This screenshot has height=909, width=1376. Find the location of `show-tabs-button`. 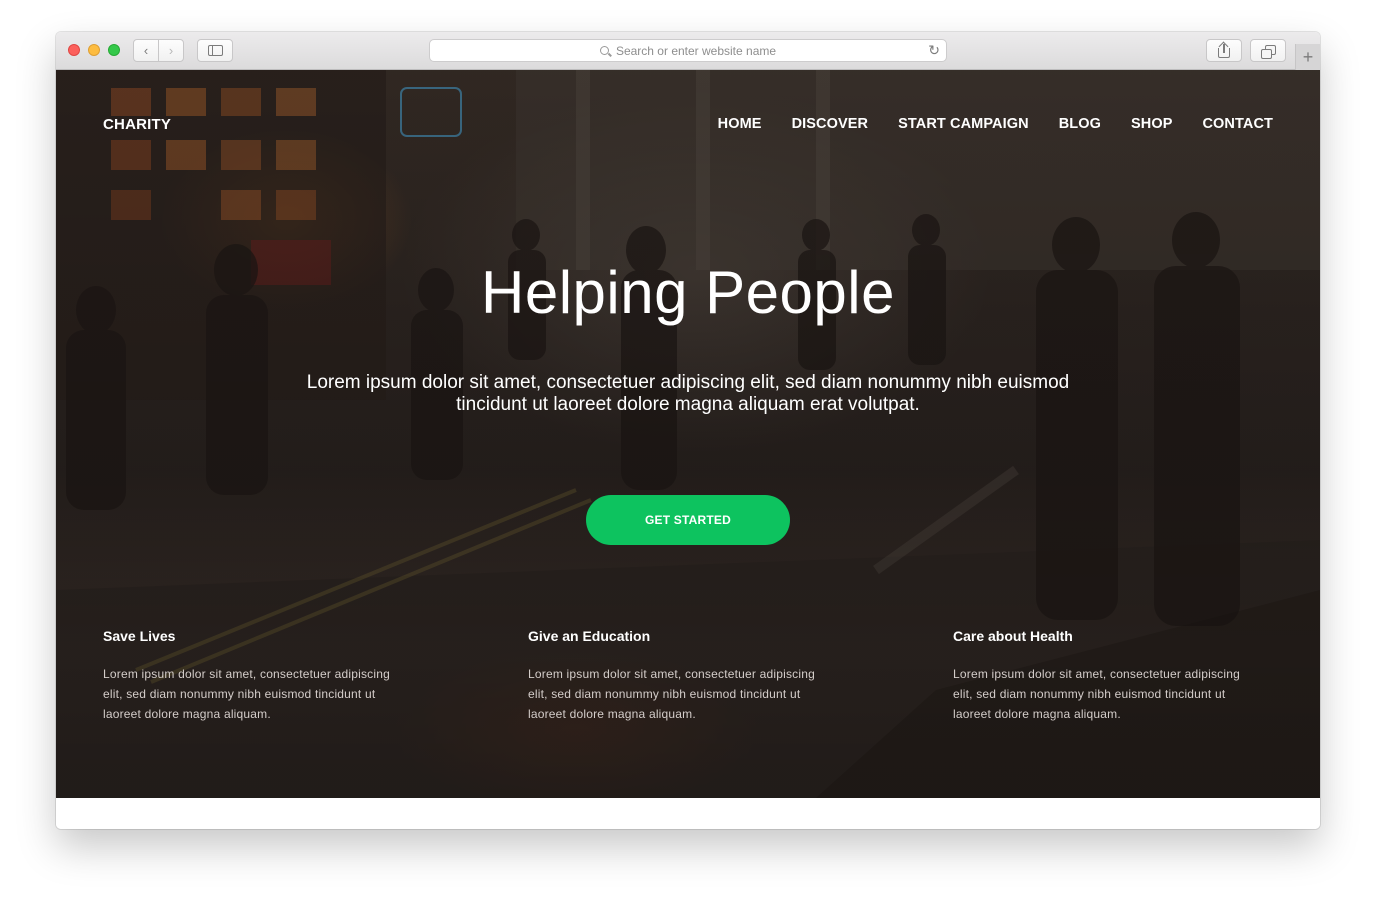

show-tabs-button is located at coordinates (1268, 50).